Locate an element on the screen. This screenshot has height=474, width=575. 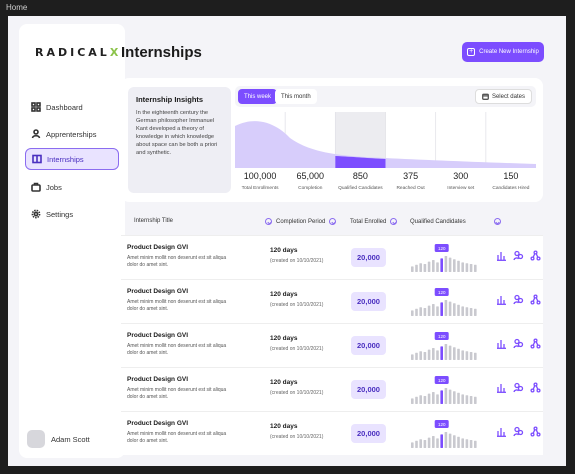
logo: RADICALX is located at coordinates (78, 52).